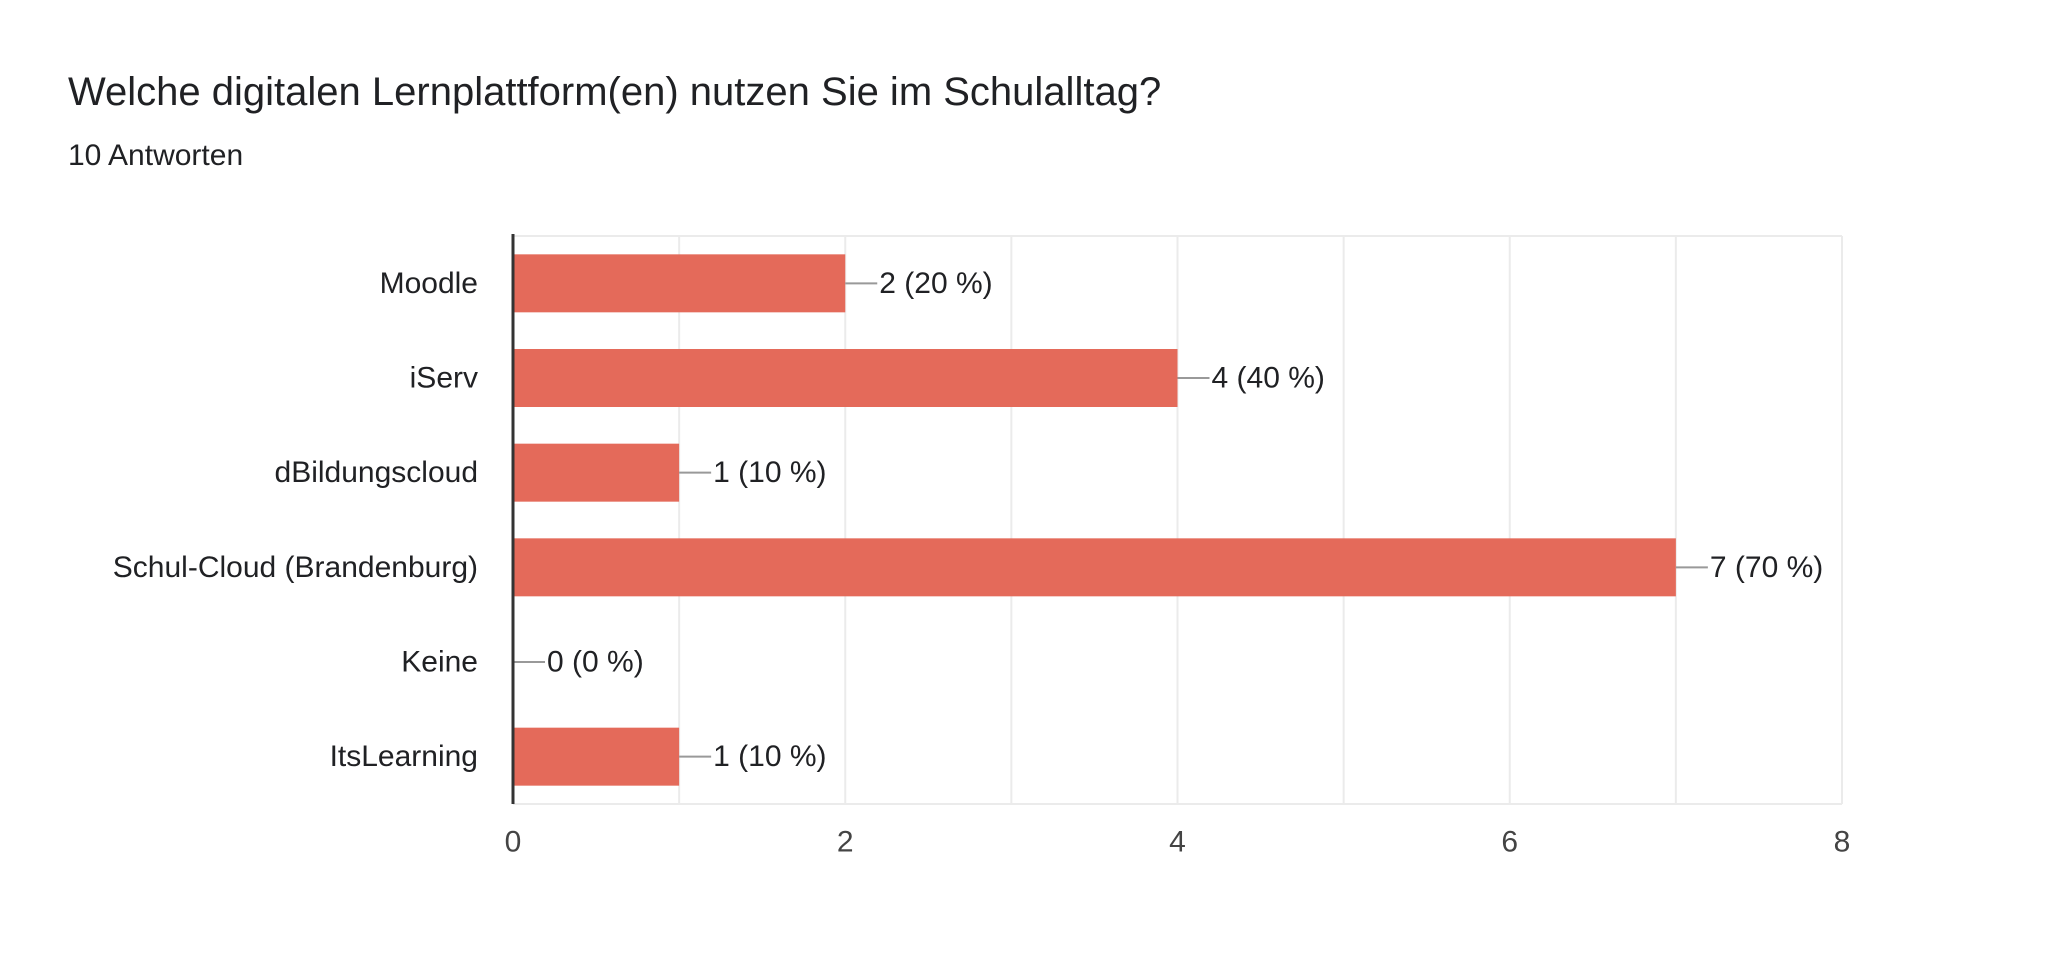 The height and width of the screenshot is (974, 2048). I want to click on x-tick-label: 2, so click(845, 842).